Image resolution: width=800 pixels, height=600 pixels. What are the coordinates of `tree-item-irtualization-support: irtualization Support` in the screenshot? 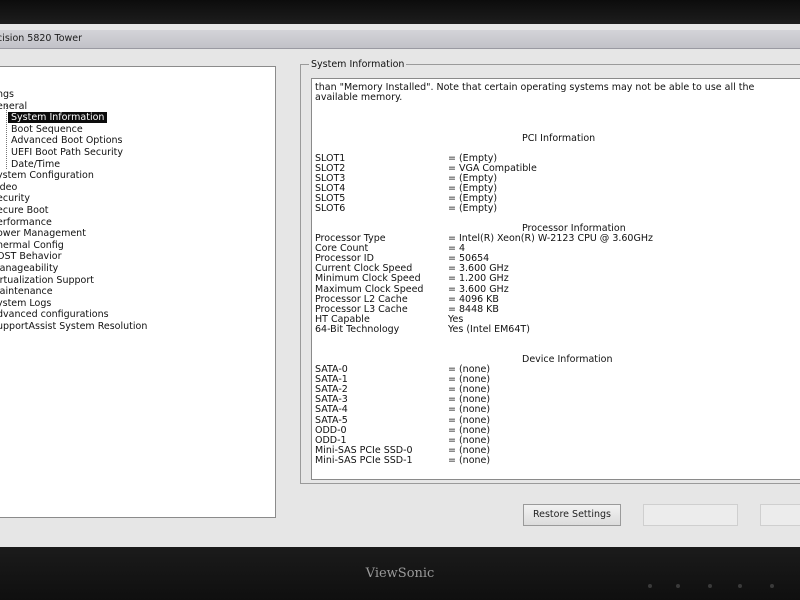 It's located at (47, 280).